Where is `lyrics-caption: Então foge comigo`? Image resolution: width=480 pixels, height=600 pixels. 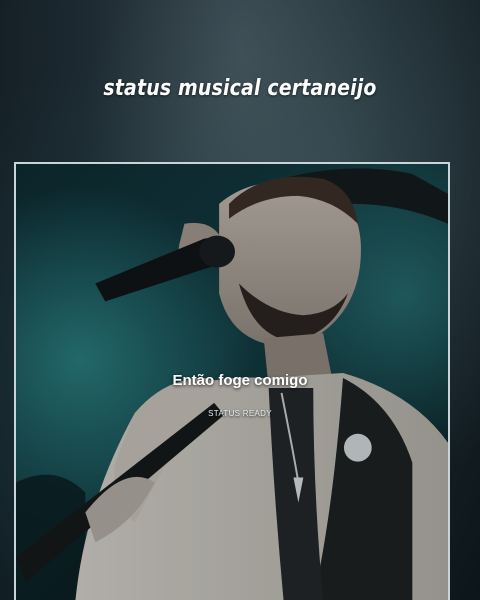
lyrics-caption: Então foge comigo is located at coordinates (240, 380).